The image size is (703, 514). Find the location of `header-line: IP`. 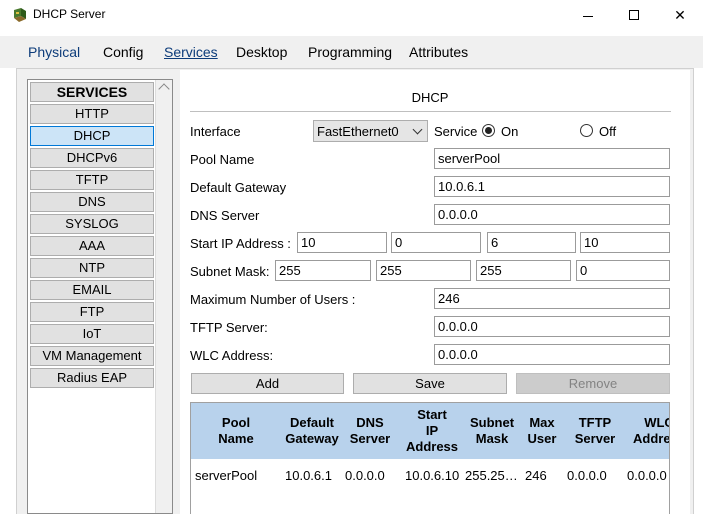

header-line: IP is located at coordinates (432, 430).